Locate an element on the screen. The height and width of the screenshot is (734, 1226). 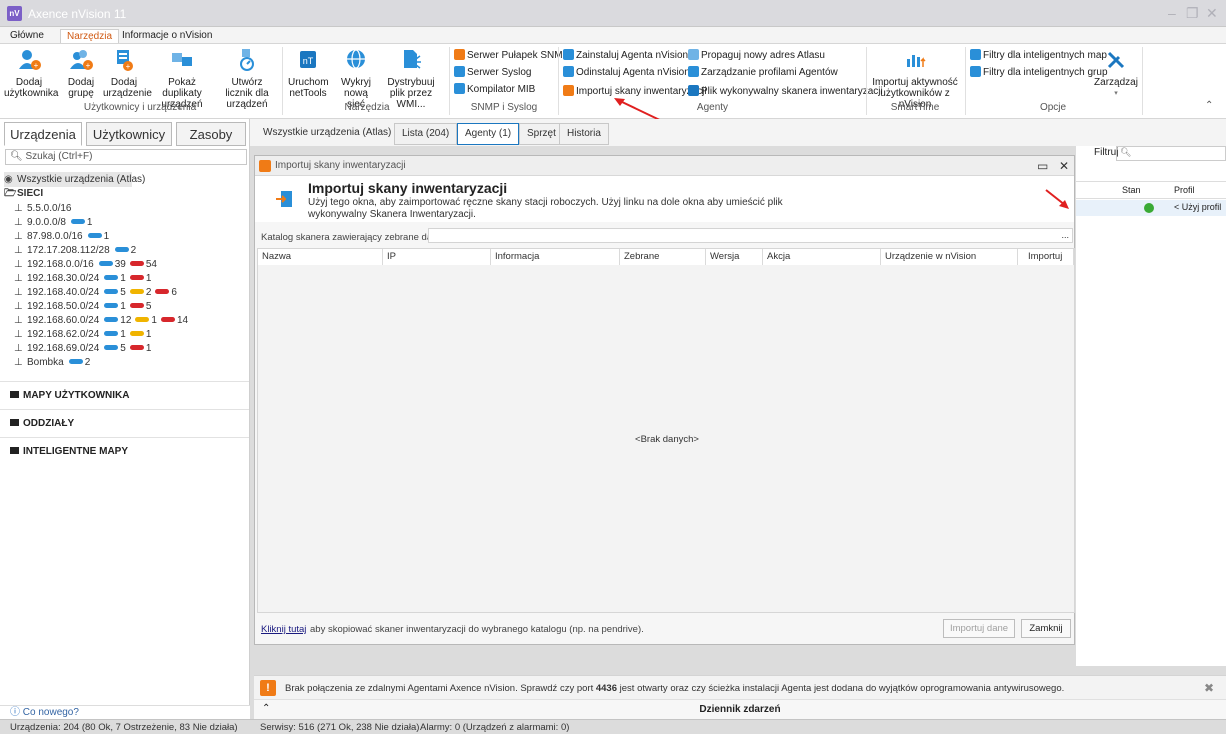
nettools-icon: nT is located at coordinates (308, 59).